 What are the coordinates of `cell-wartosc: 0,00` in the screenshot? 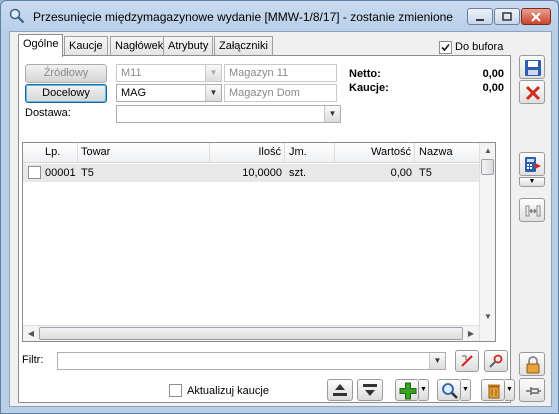 It's located at (401, 173).